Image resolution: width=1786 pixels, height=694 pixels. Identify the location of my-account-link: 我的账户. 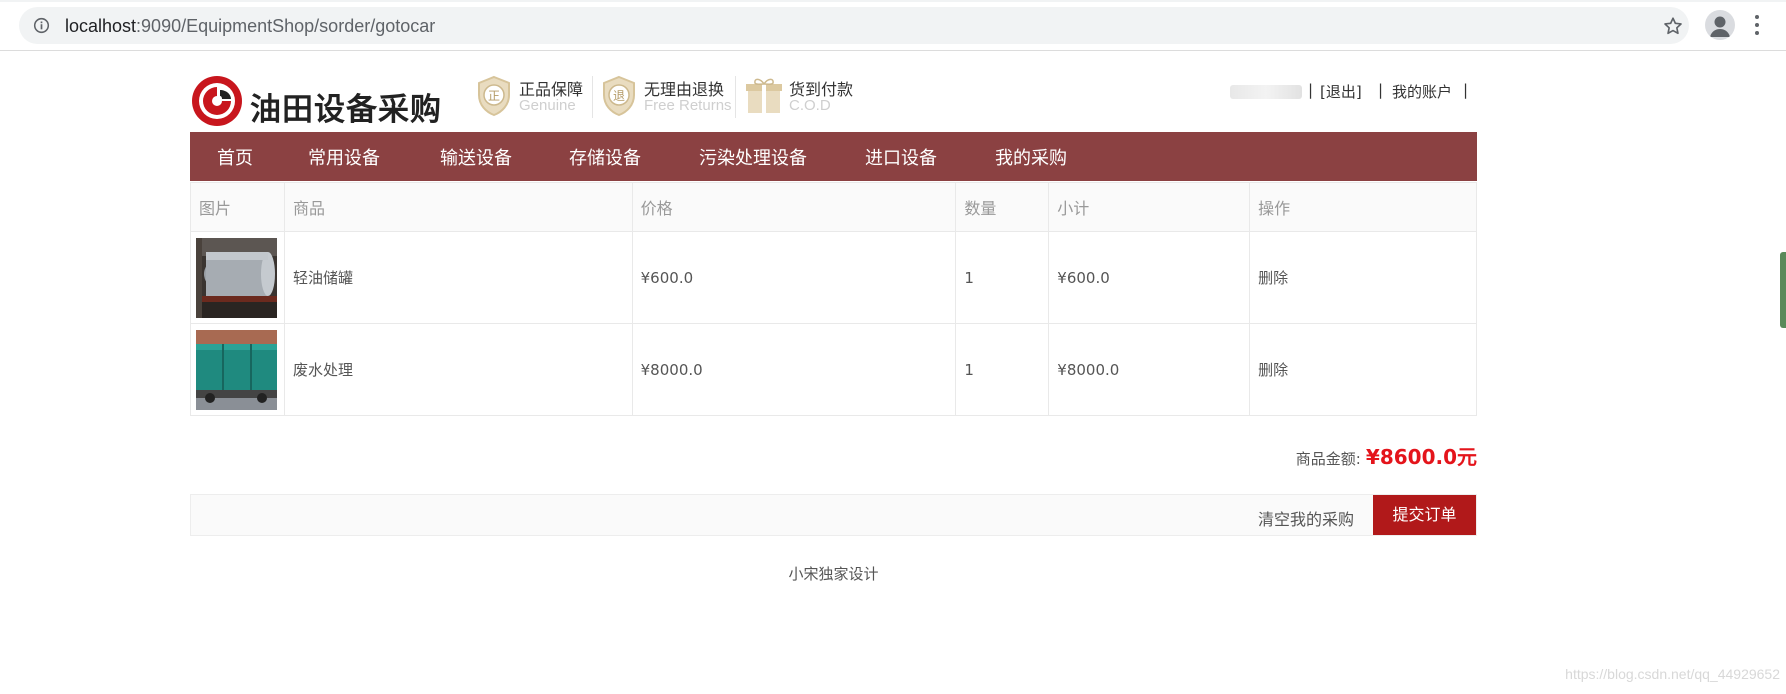
(1422, 91).